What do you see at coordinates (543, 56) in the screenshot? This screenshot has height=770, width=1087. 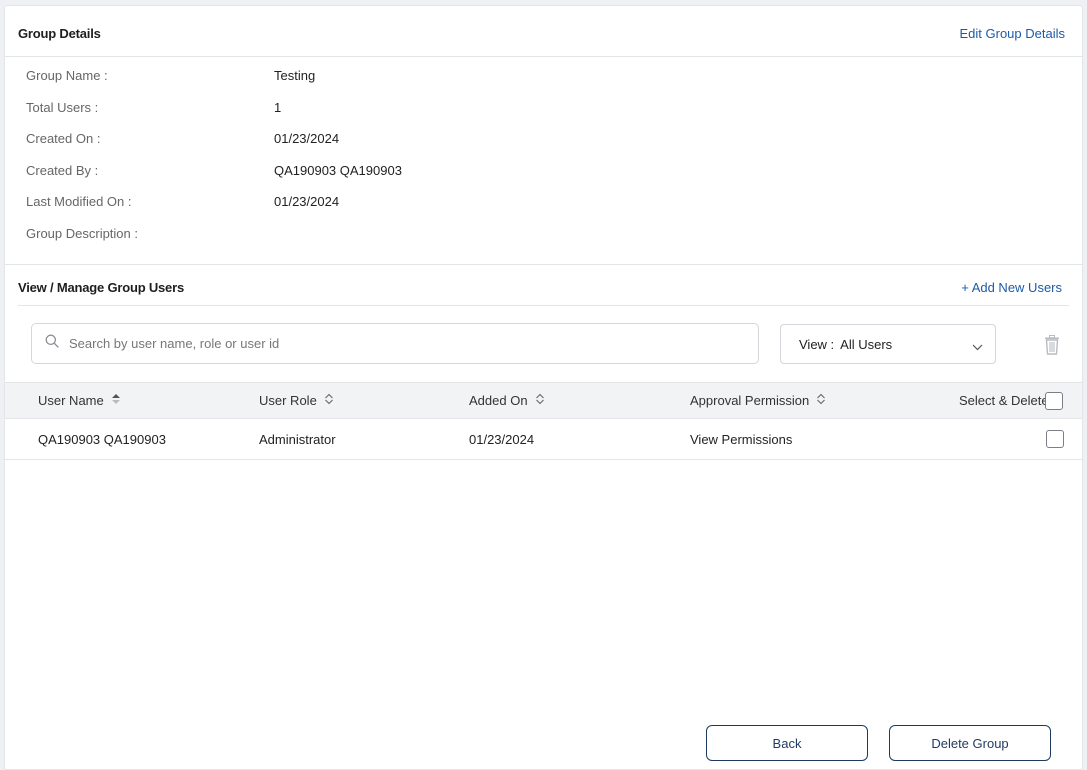 I see `header-divider` at bounding box center [543, 56].